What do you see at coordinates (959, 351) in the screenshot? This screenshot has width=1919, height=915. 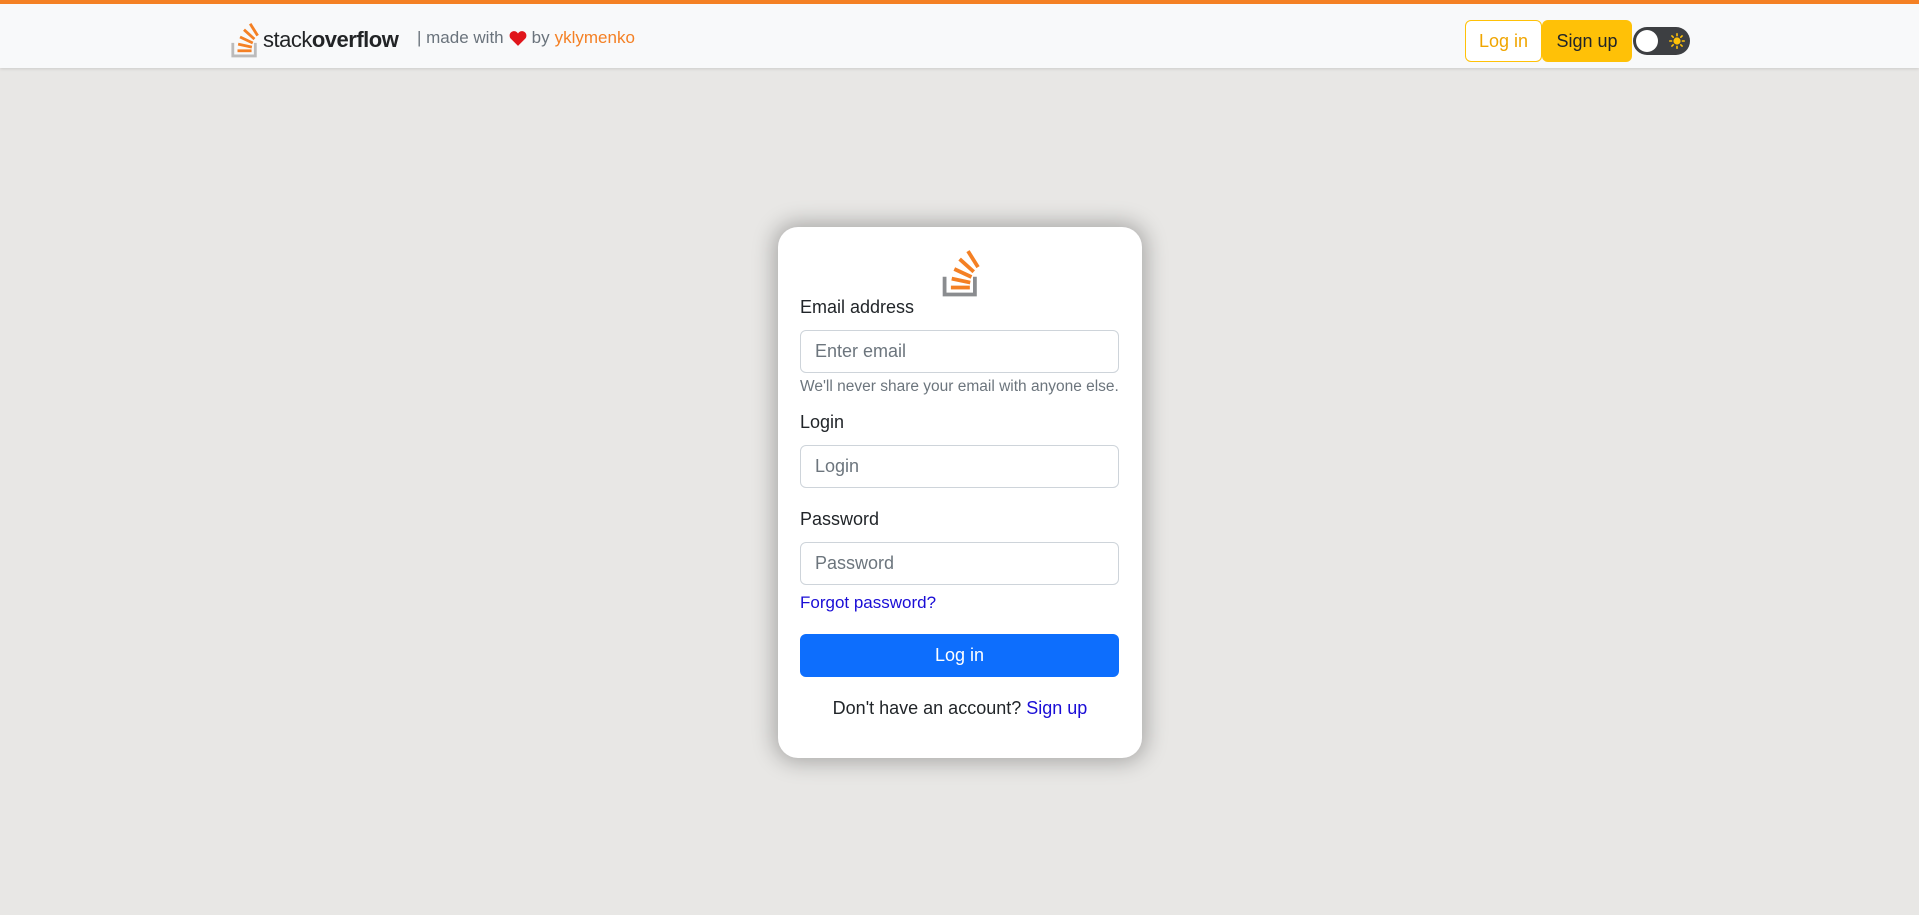 I see `email-field` at bounding box center [959, 351].